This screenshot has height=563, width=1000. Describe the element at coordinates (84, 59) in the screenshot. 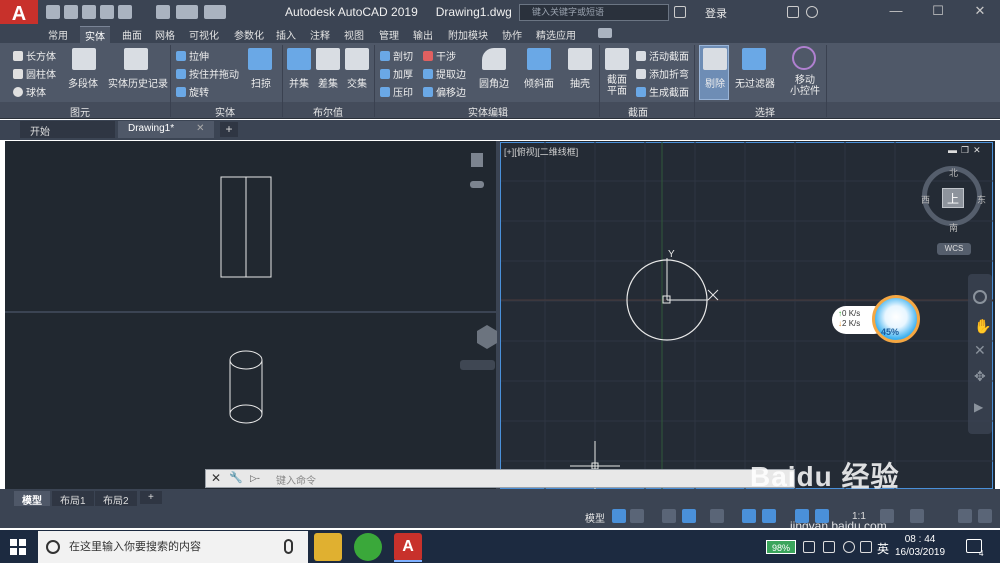

I see `polysolid-icon` at that location.